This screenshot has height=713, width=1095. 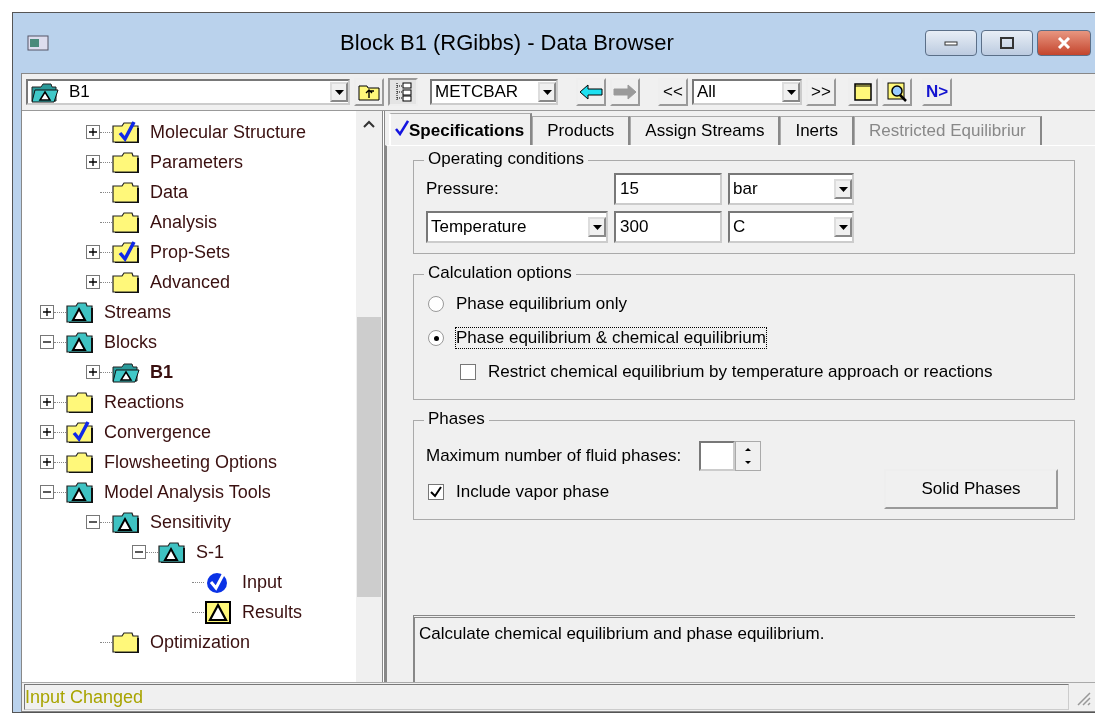 I want to click on group-title: Operating conditions, so click(x=506, y=159).